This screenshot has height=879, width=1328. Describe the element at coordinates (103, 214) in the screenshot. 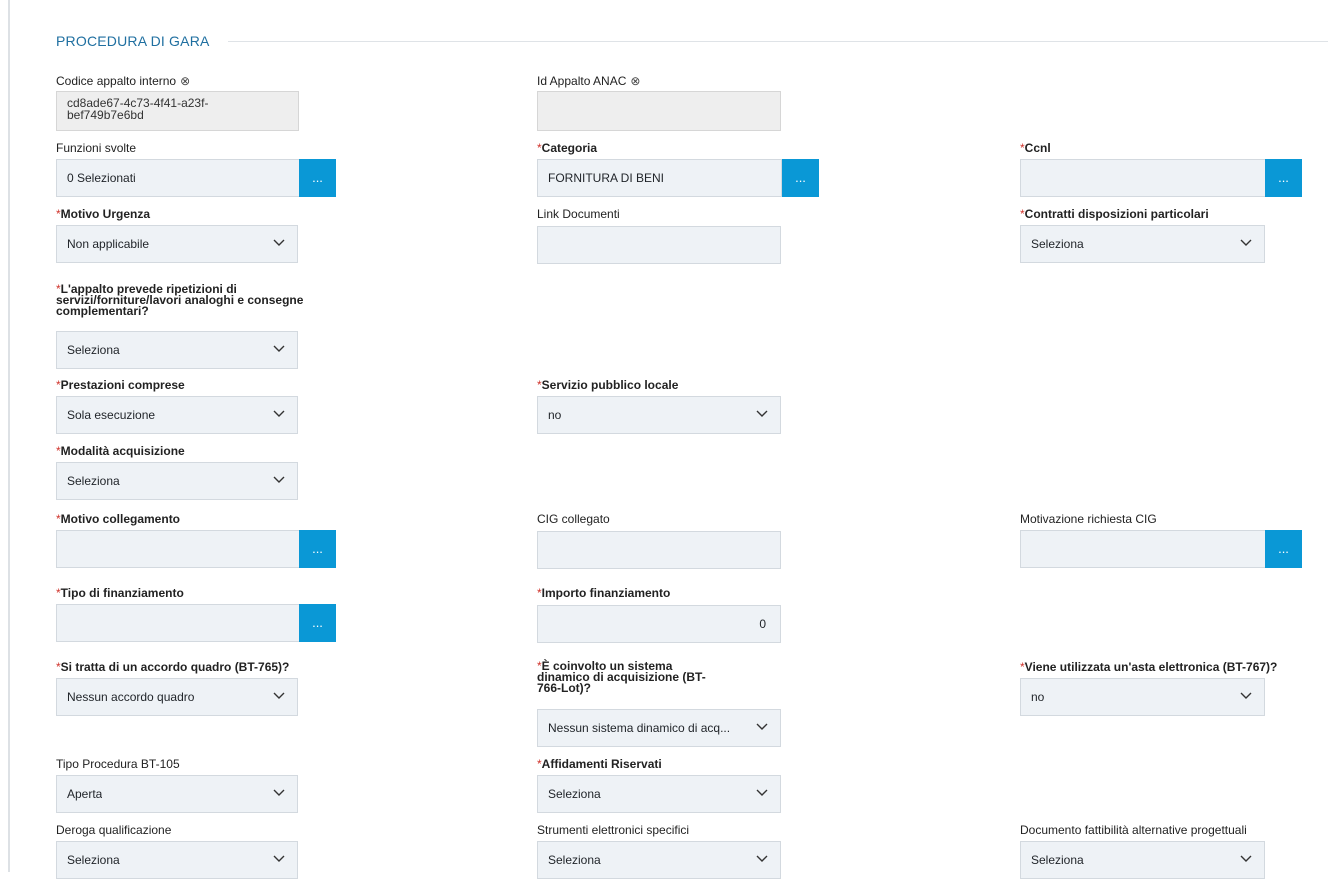

I see `motivo-urgenza-label: *Motivo Urgenza` at that location.